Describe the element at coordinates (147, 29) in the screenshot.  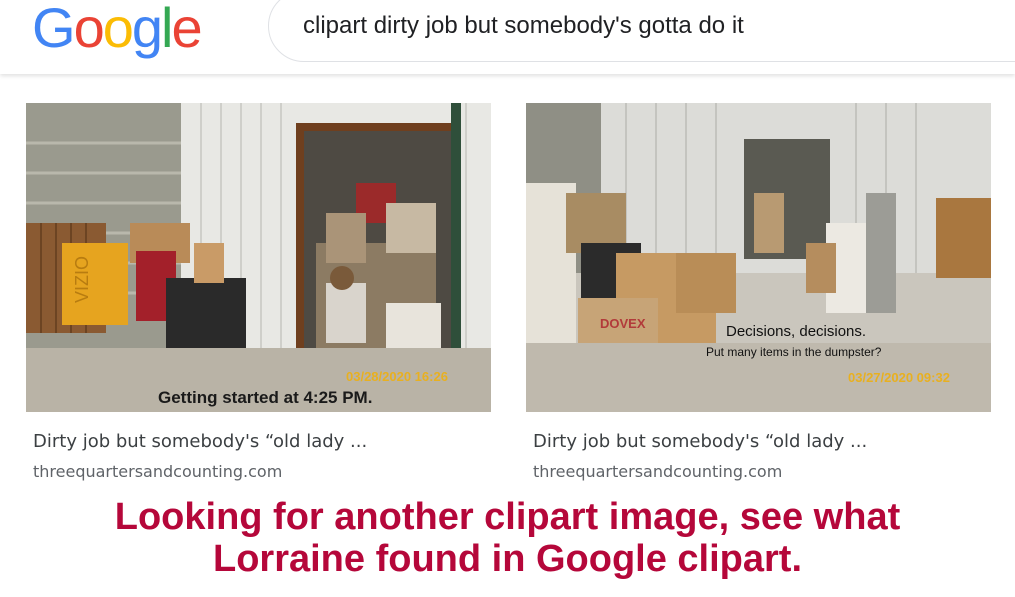
I see `logo-letter: g` at that location.